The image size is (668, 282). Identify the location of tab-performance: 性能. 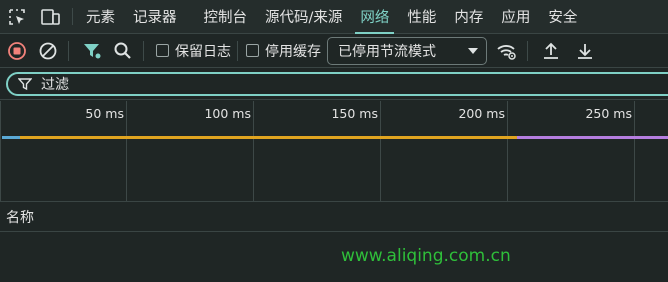
(421, 16).